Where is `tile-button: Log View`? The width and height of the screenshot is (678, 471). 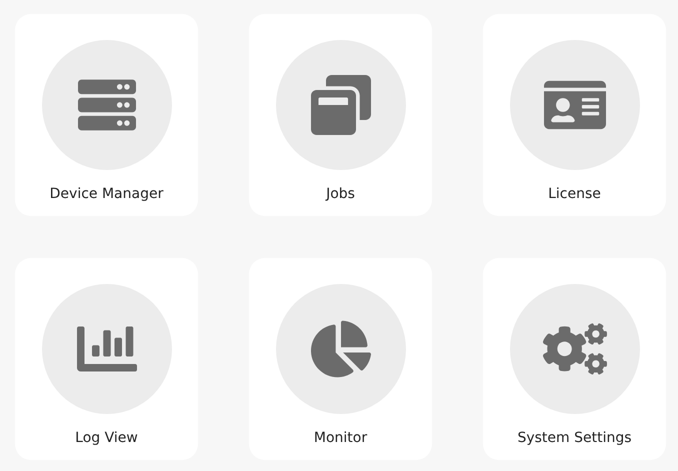 tile-button: Log View is located at coordinates (106, 359).